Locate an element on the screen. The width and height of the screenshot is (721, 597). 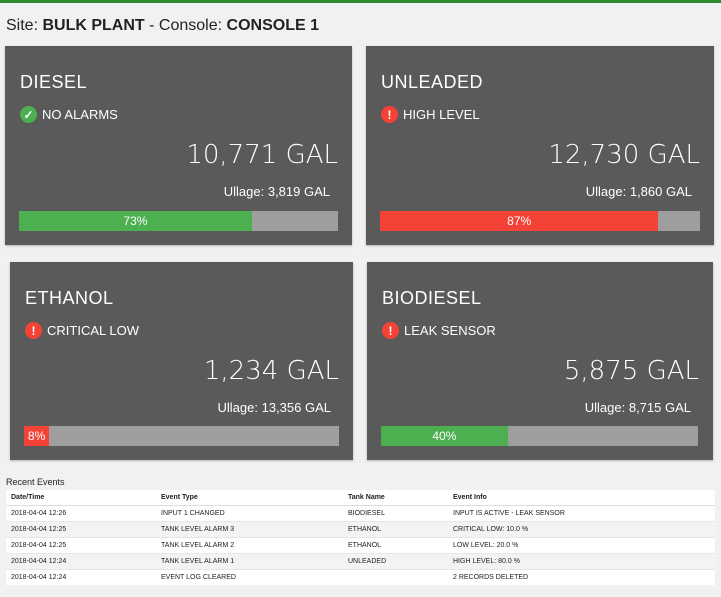
tank-ullage: Ullage: 8,715 GAL is located at coordinates (637, 407).